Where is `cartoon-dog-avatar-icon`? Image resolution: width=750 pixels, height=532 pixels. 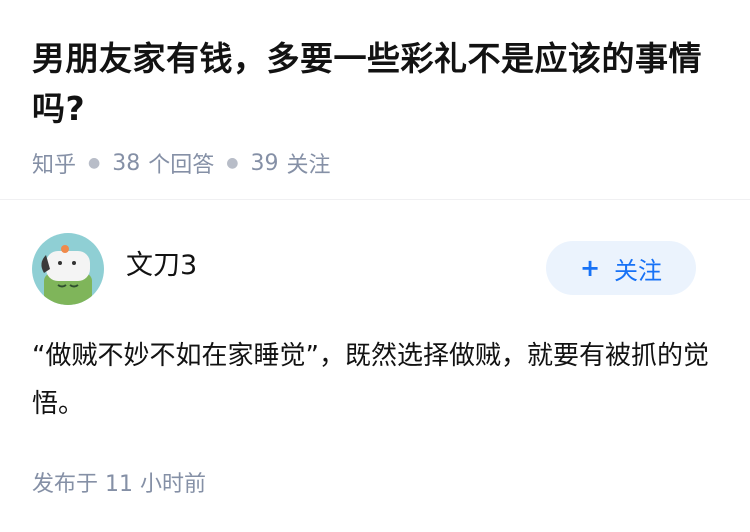
cartoon-dog-avatar-icon is located at coordinates (68, 269).